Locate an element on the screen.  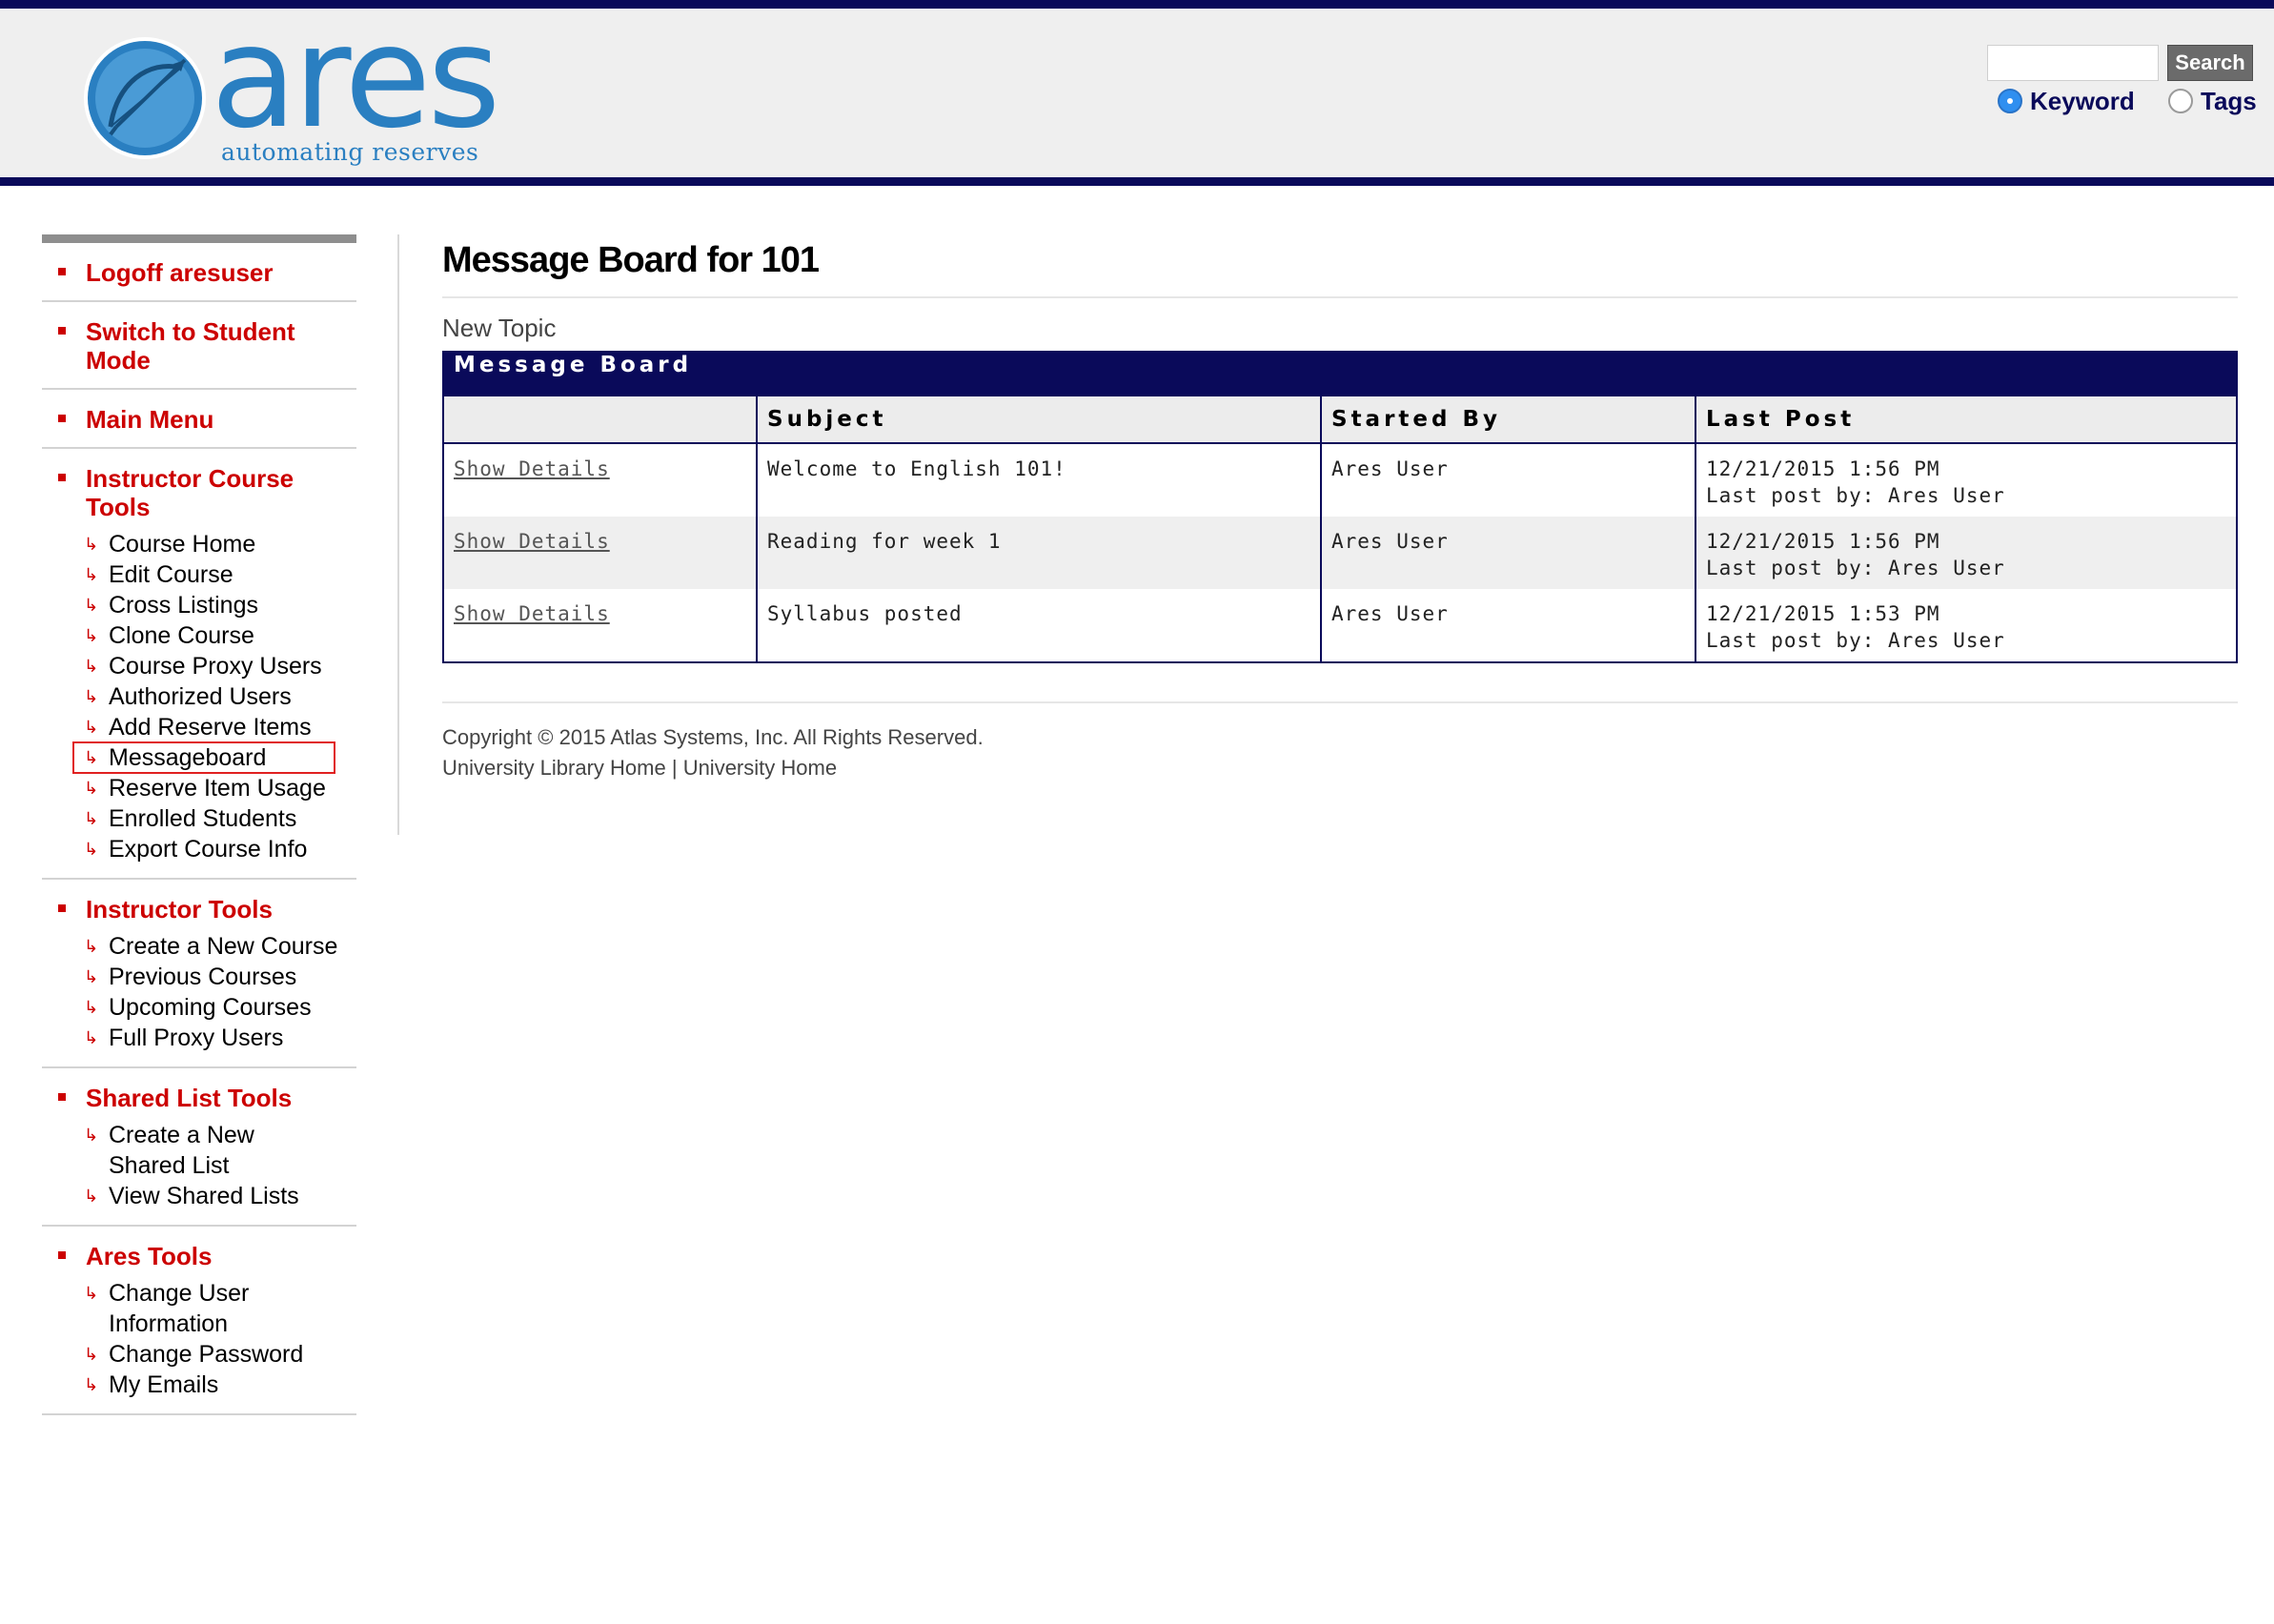
sidebar-item-my-emails: ↳ My Emails is located at coordinates (199, 1385).